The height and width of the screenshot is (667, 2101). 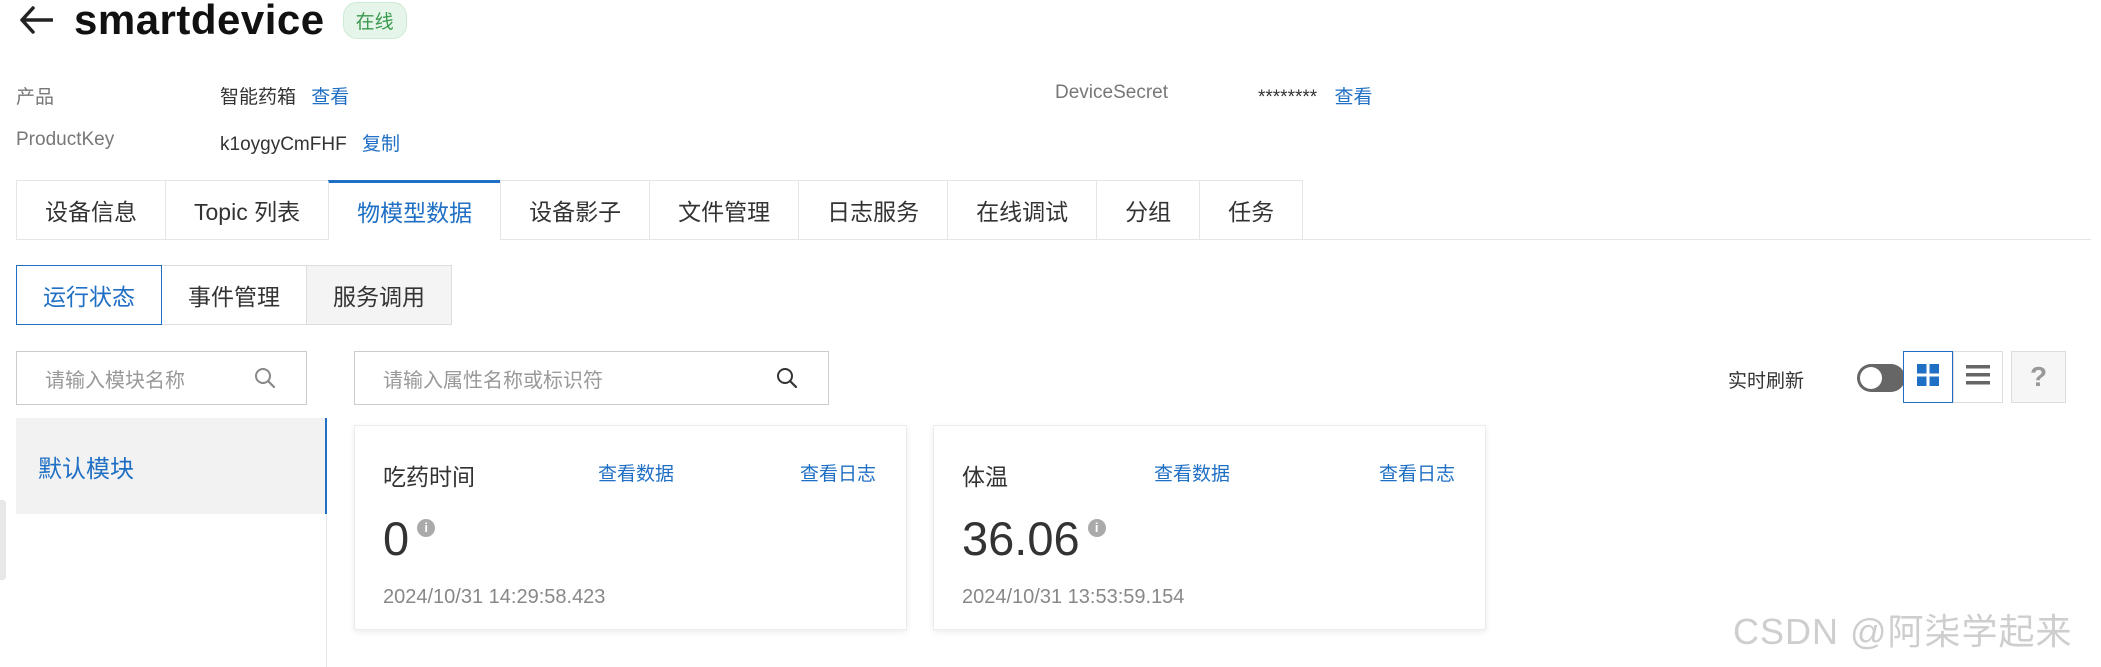 What do you see at coordinates (326, 590) in the screenshot?
I see `sidebar-divider` at bounding box center [326, 590].